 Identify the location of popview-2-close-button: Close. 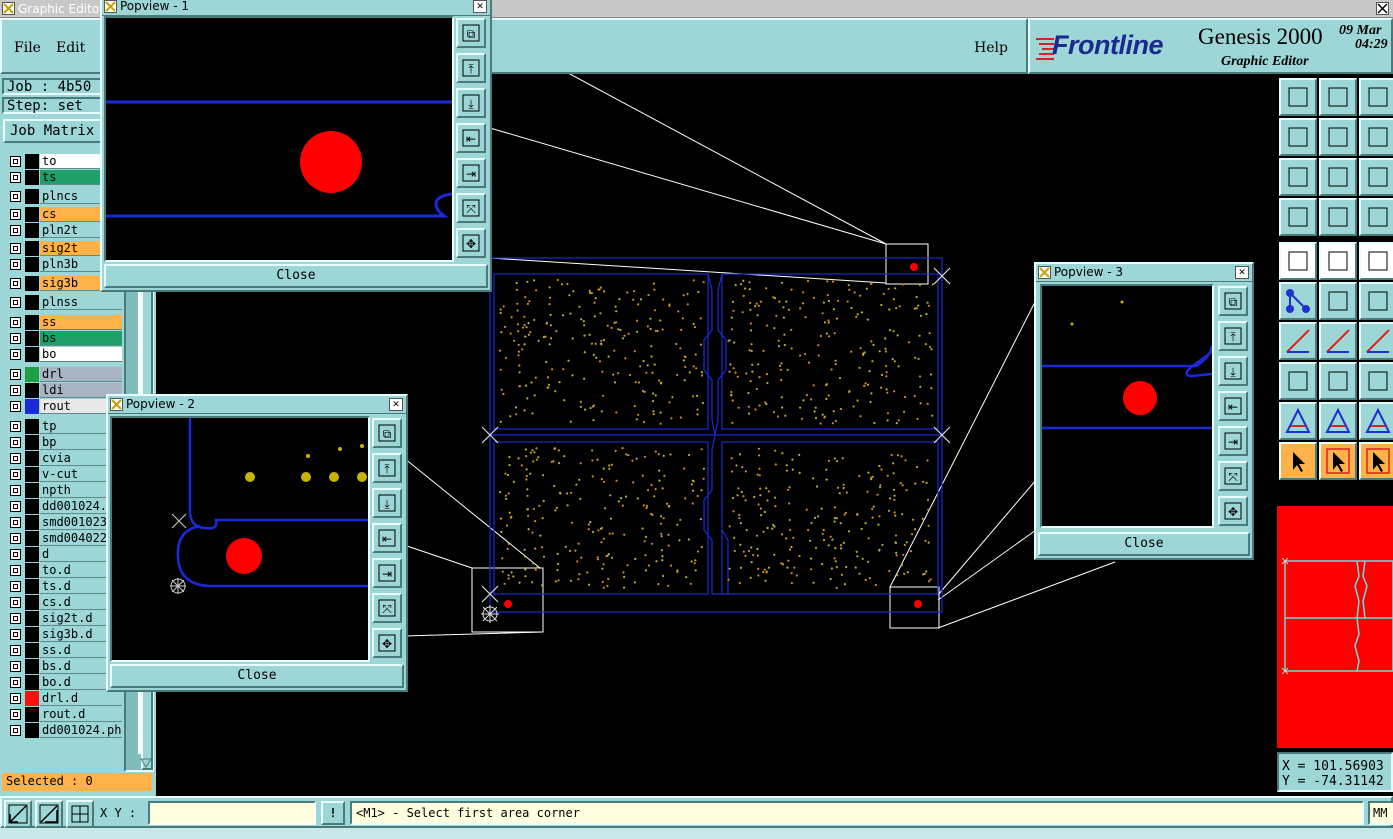
(257, 676).